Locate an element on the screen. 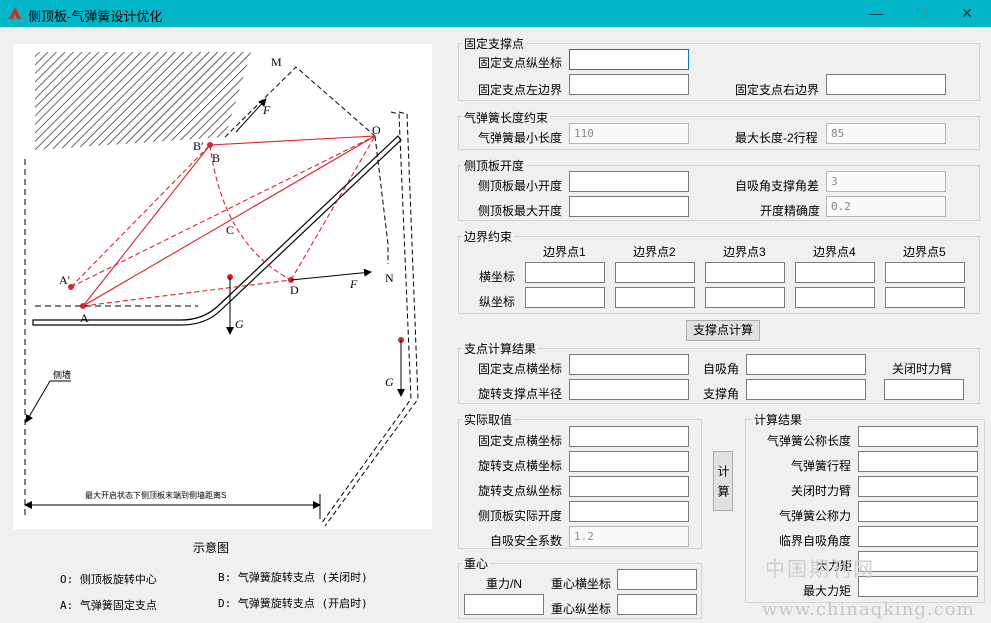 The height and width of the screenshot is (623, 991). actual-rot-y-label: 旋转支点纵坐标 is located at coordinates (520, 491).